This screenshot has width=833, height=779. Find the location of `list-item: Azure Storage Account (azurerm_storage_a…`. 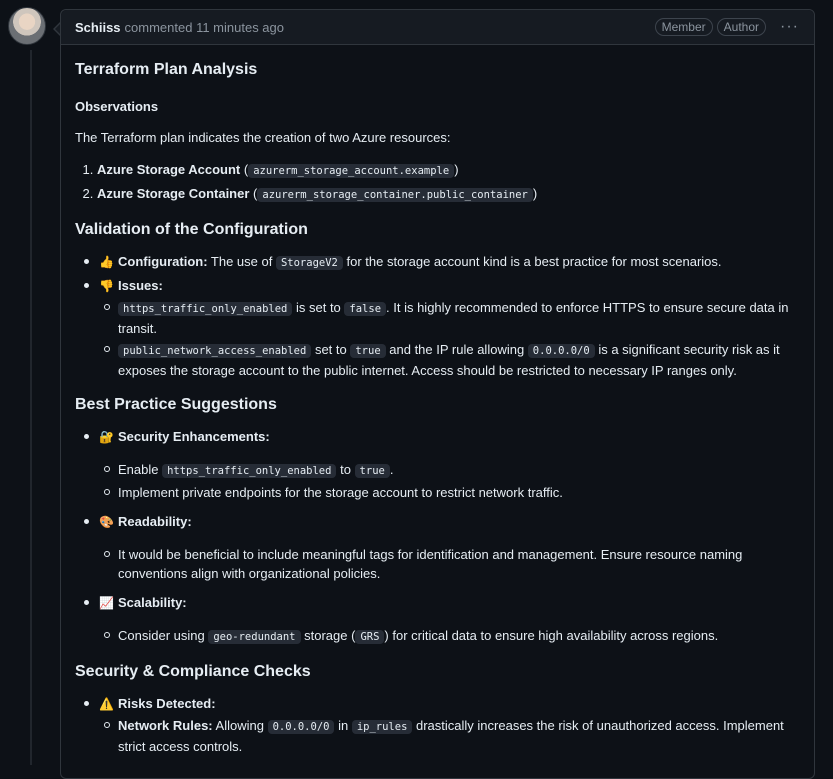

list-item: Azure Storage Account (azurerm_storage_a… is located at coordinates (448, 170).